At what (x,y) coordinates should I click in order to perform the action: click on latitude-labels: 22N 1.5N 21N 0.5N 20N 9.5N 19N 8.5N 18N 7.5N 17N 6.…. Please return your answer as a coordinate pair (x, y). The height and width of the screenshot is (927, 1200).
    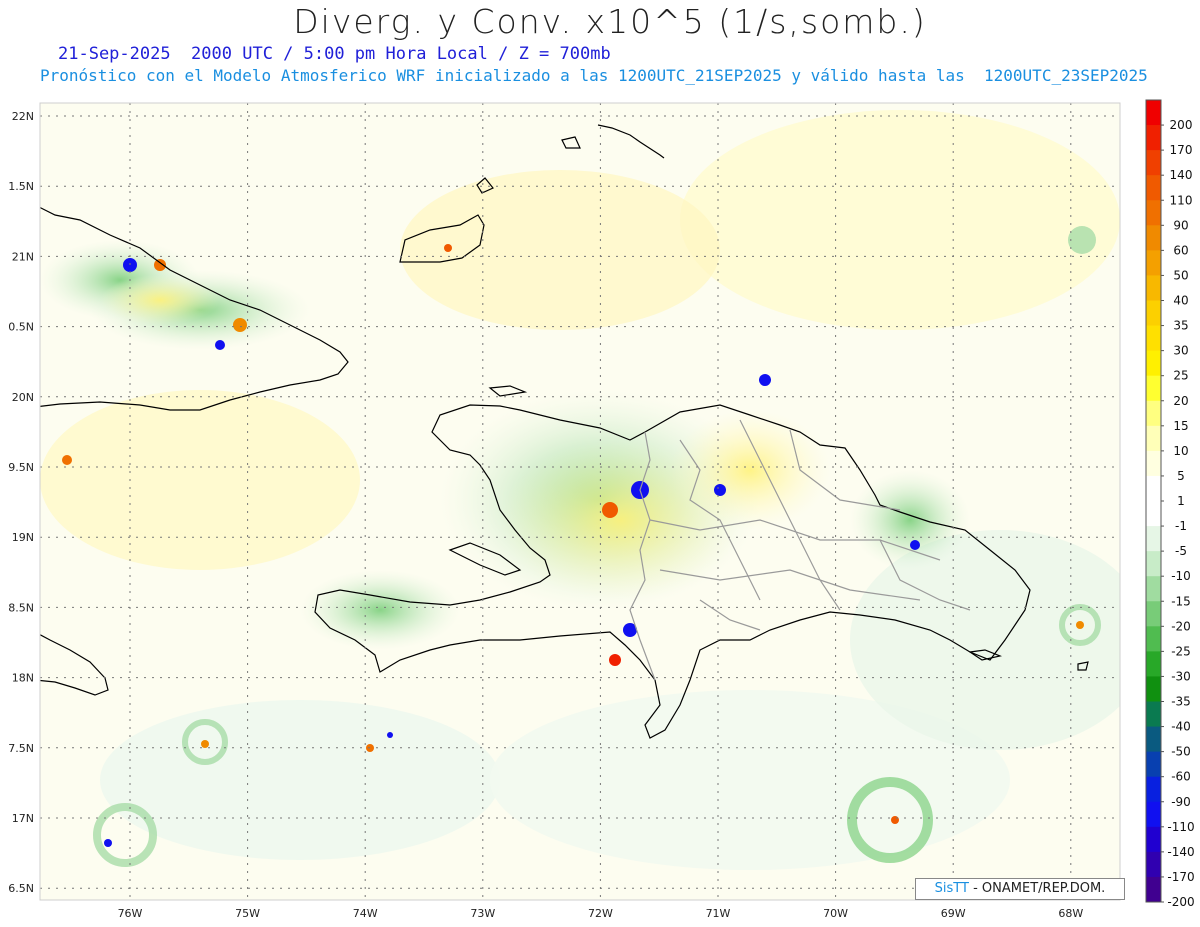
    Looking at the image, I should click on (21, 502).